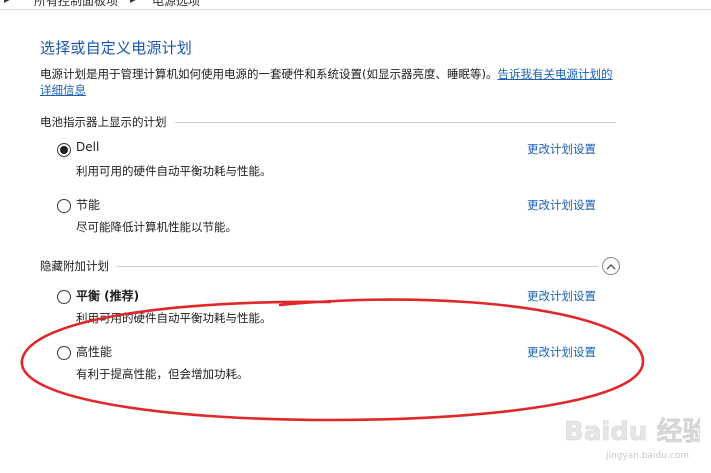  I want to click on plan-radio-dell, so click(64, 150).